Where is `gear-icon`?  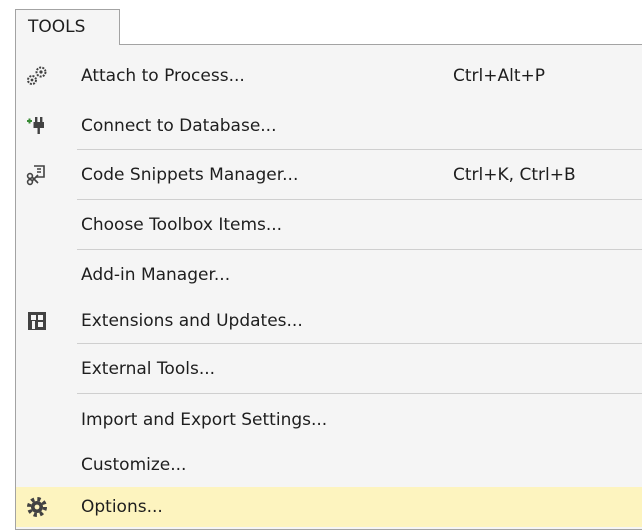
gear-icon is located at coordinates (37, 507).